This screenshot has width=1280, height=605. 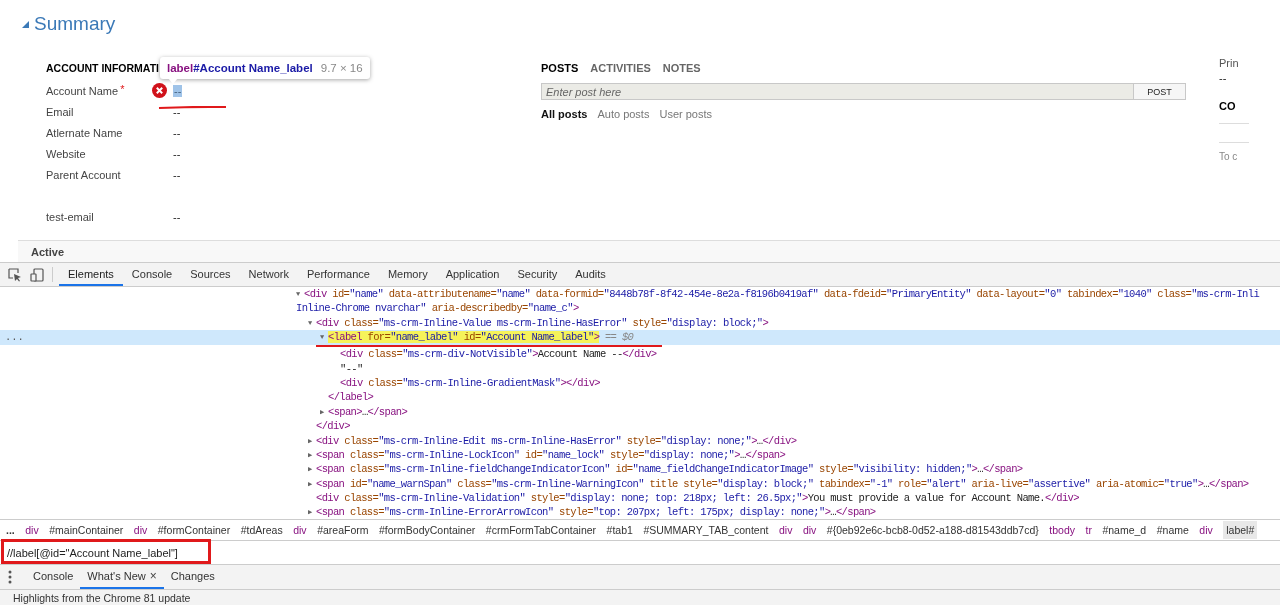 I want to click on search-field: //label[@id="Account Name_label"], so click(x=640, y=552).